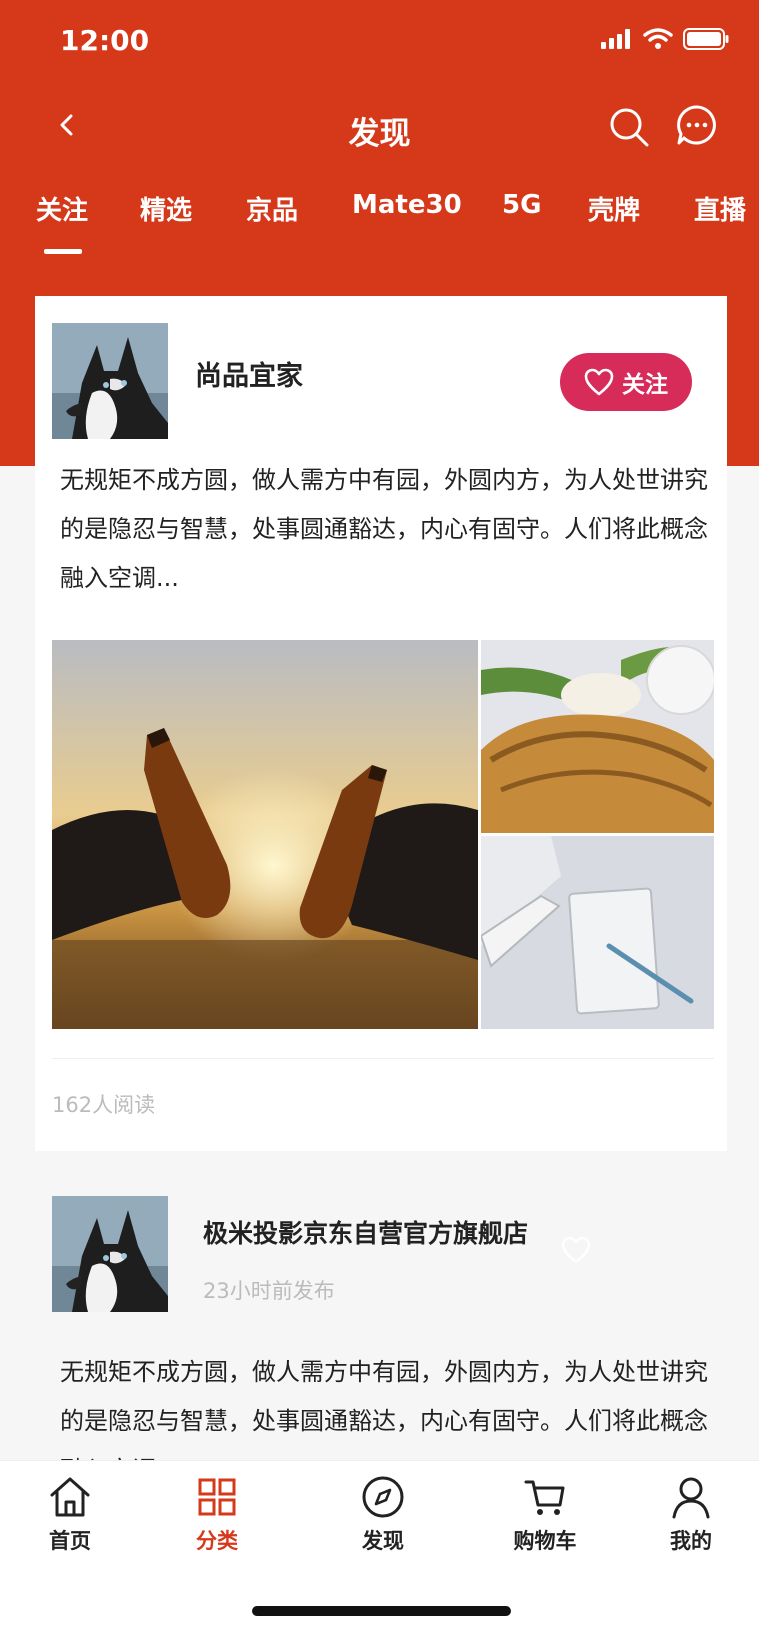  I want to click on home-icon, so click(70, 1497).